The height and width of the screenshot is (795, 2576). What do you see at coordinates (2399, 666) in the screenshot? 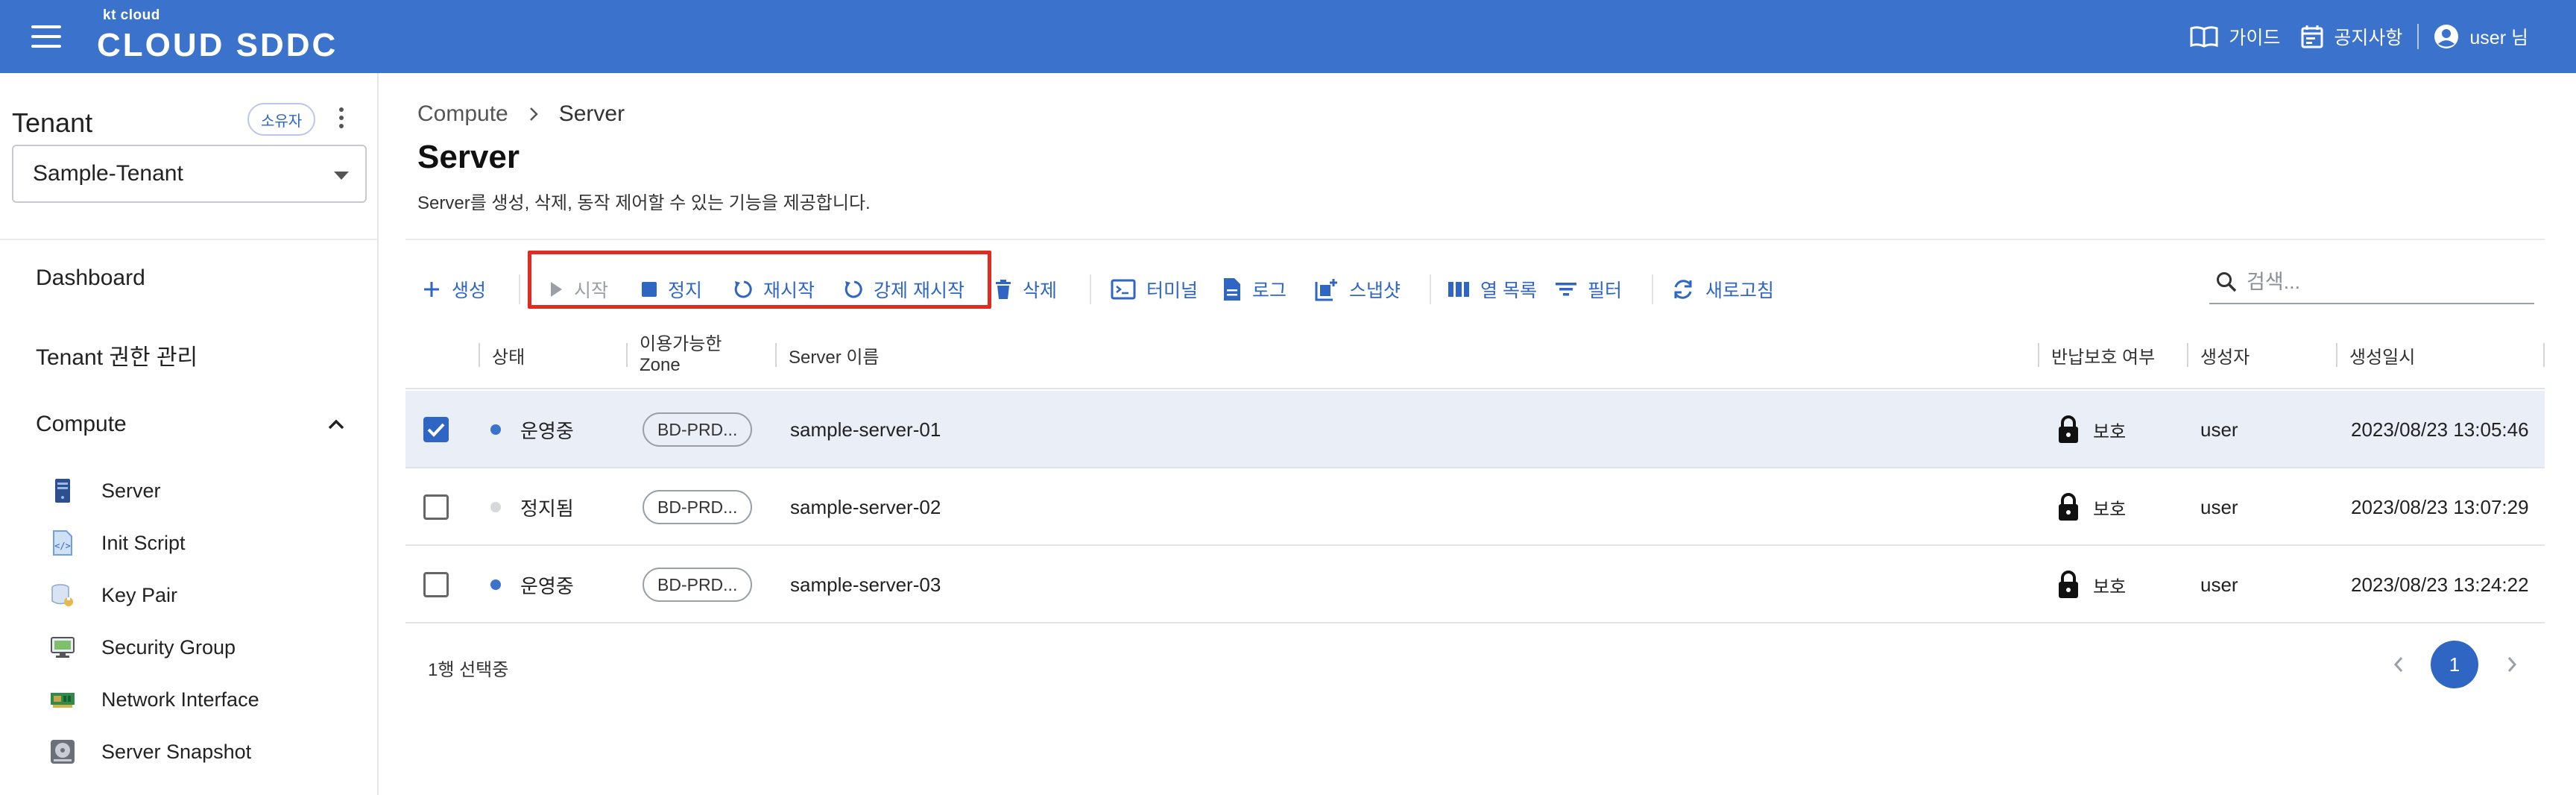
I see `prev-page-button` at bounding box center [2399, 666].